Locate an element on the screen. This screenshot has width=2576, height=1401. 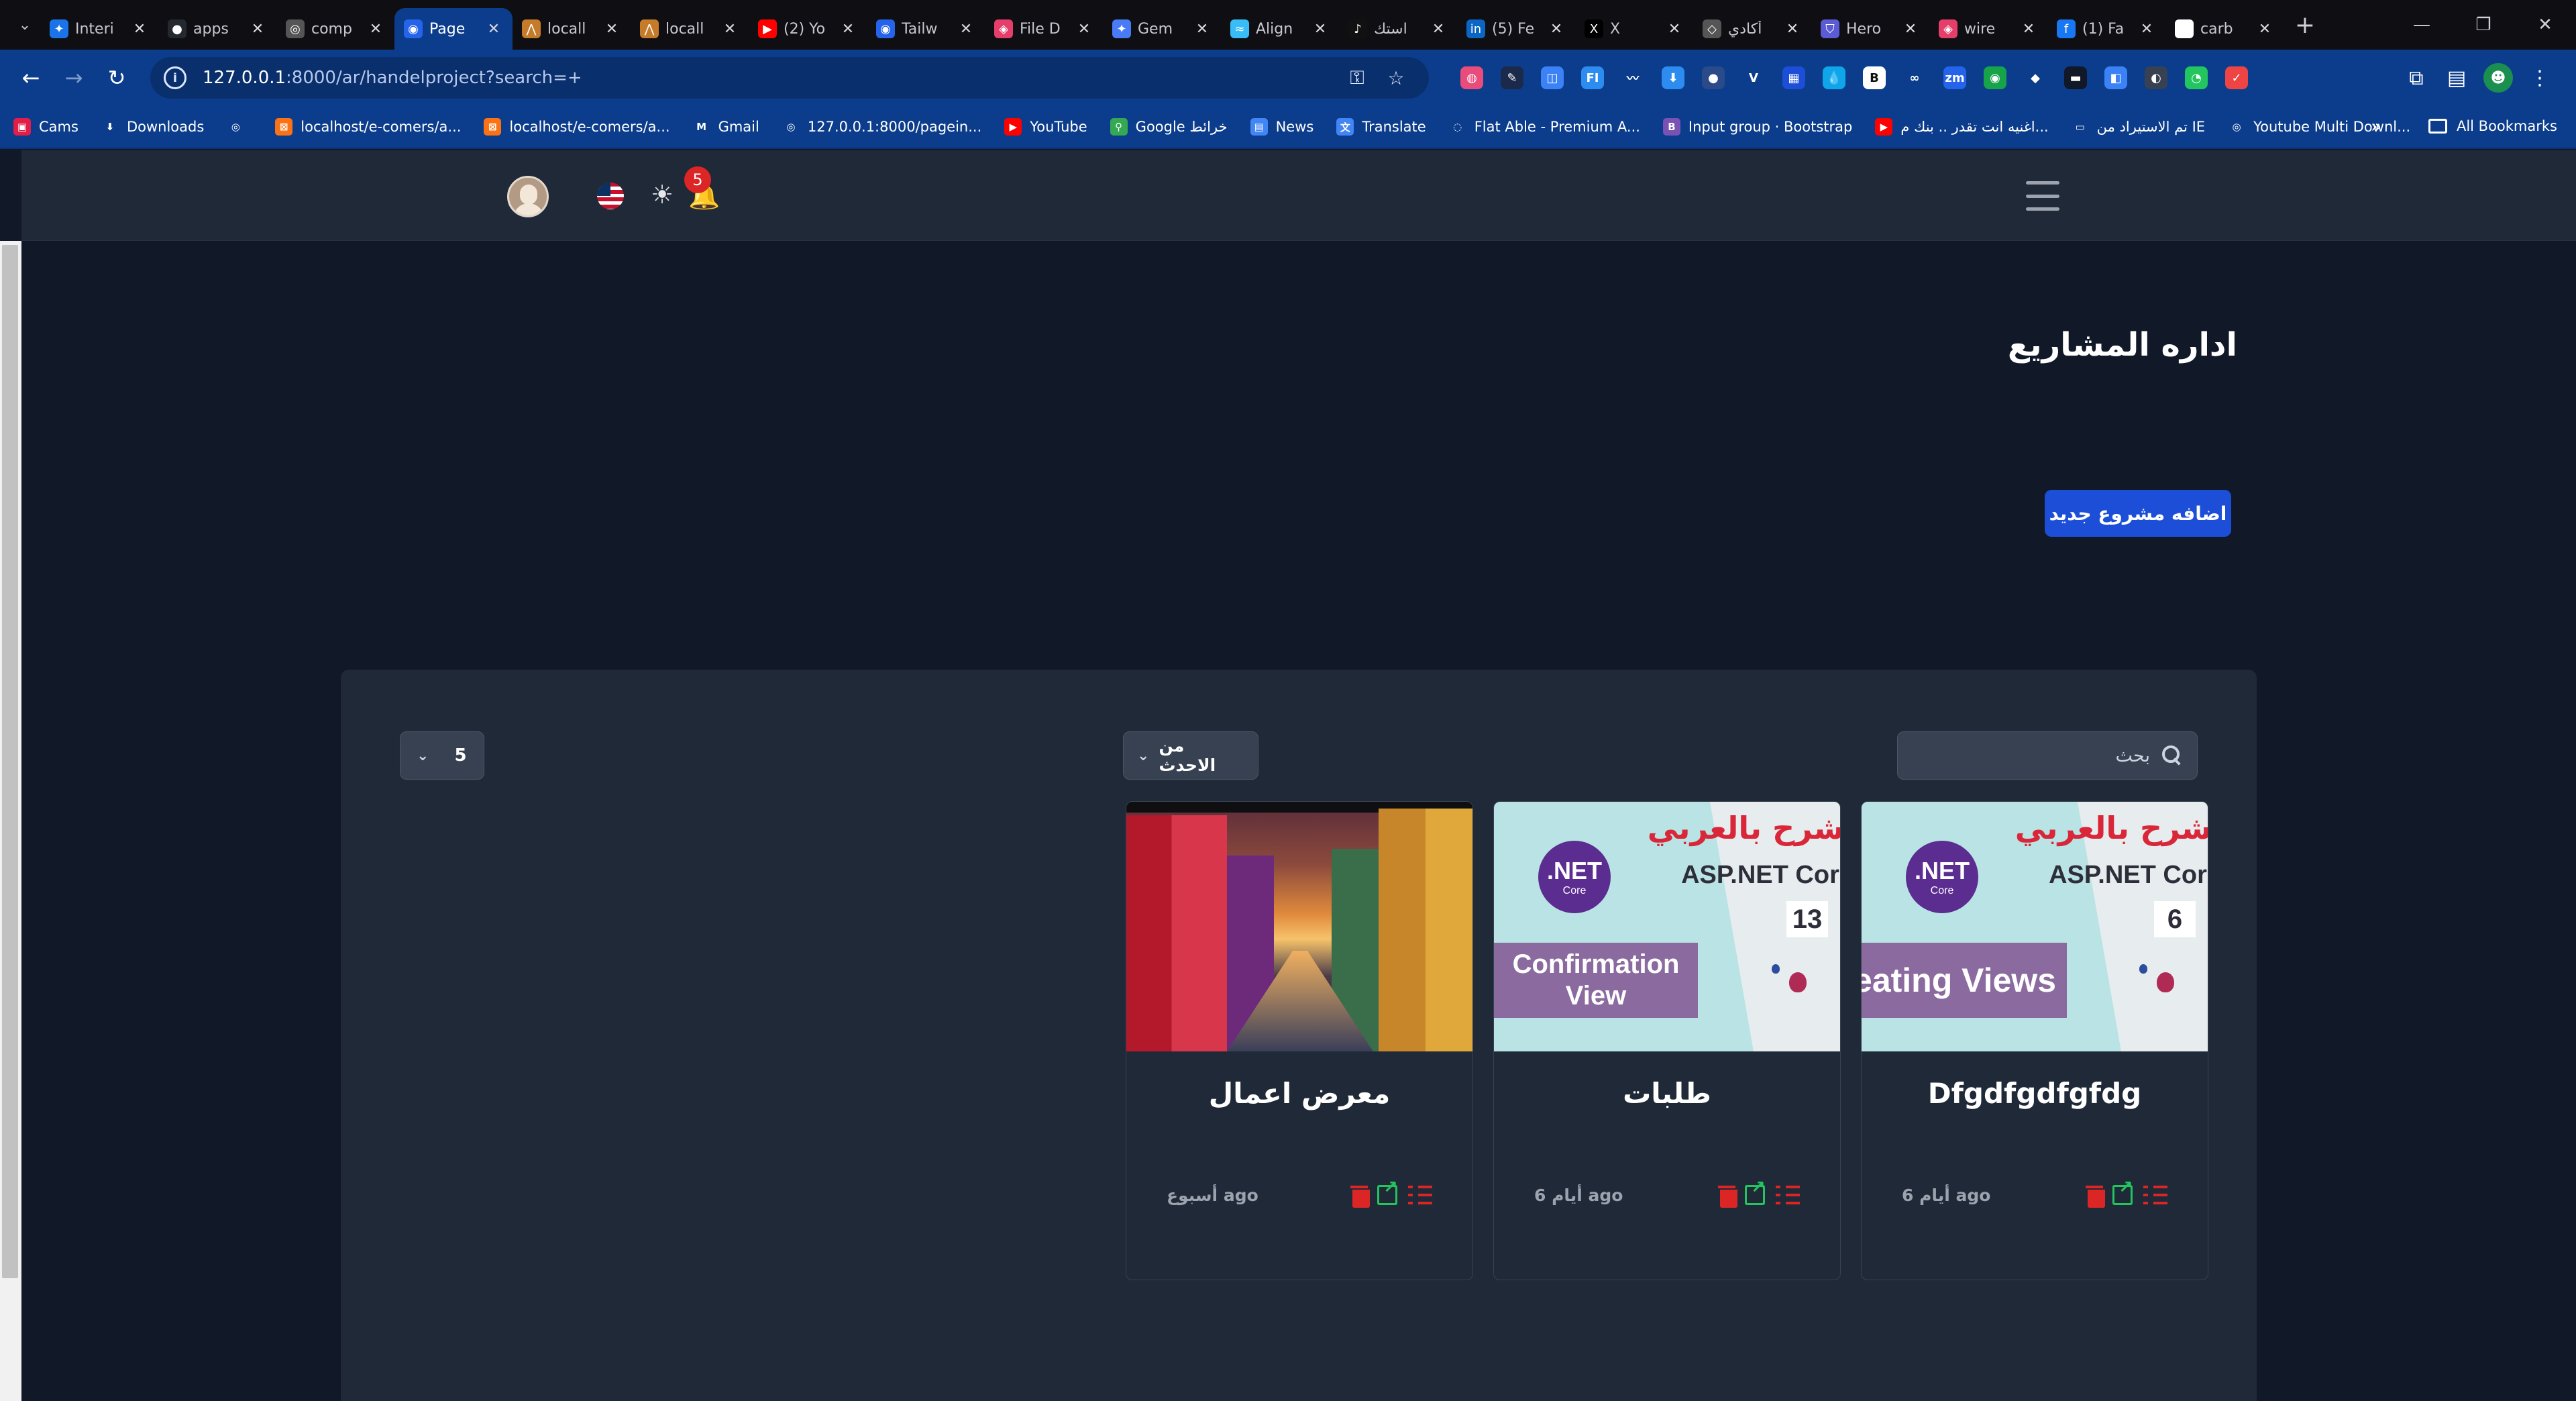
add-project-button: اضافه مشروع جديد is located at coordinates (2138, 513).